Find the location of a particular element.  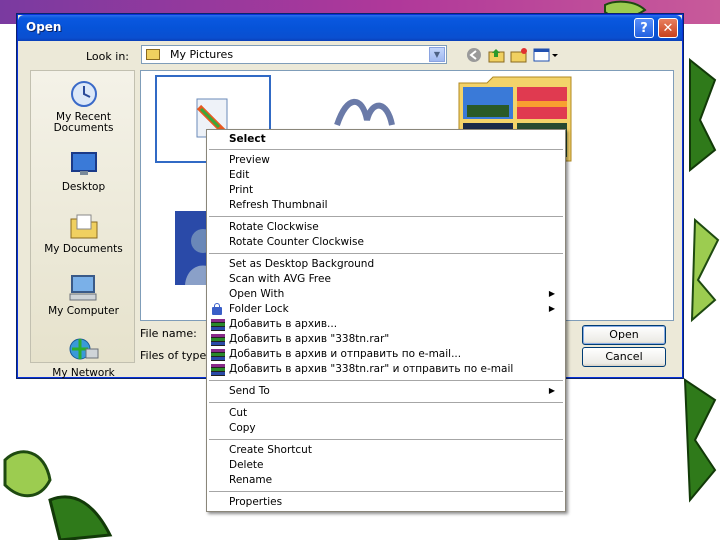

menu-item-preview: Preview is located at coordinates (249, 160).